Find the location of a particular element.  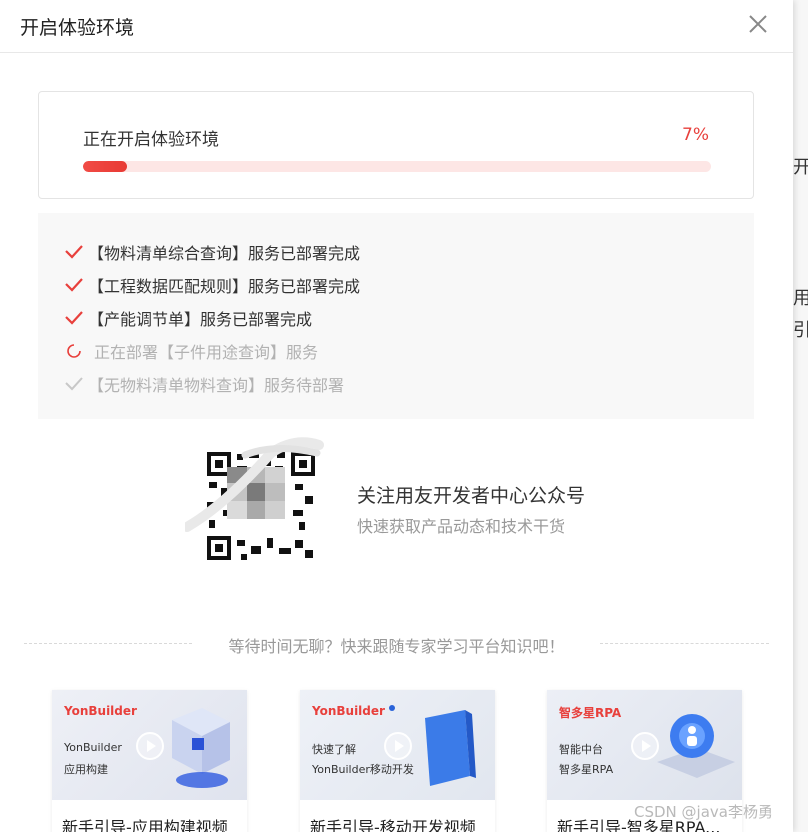

progress-bar-fill is located at coordinates (105, 166).